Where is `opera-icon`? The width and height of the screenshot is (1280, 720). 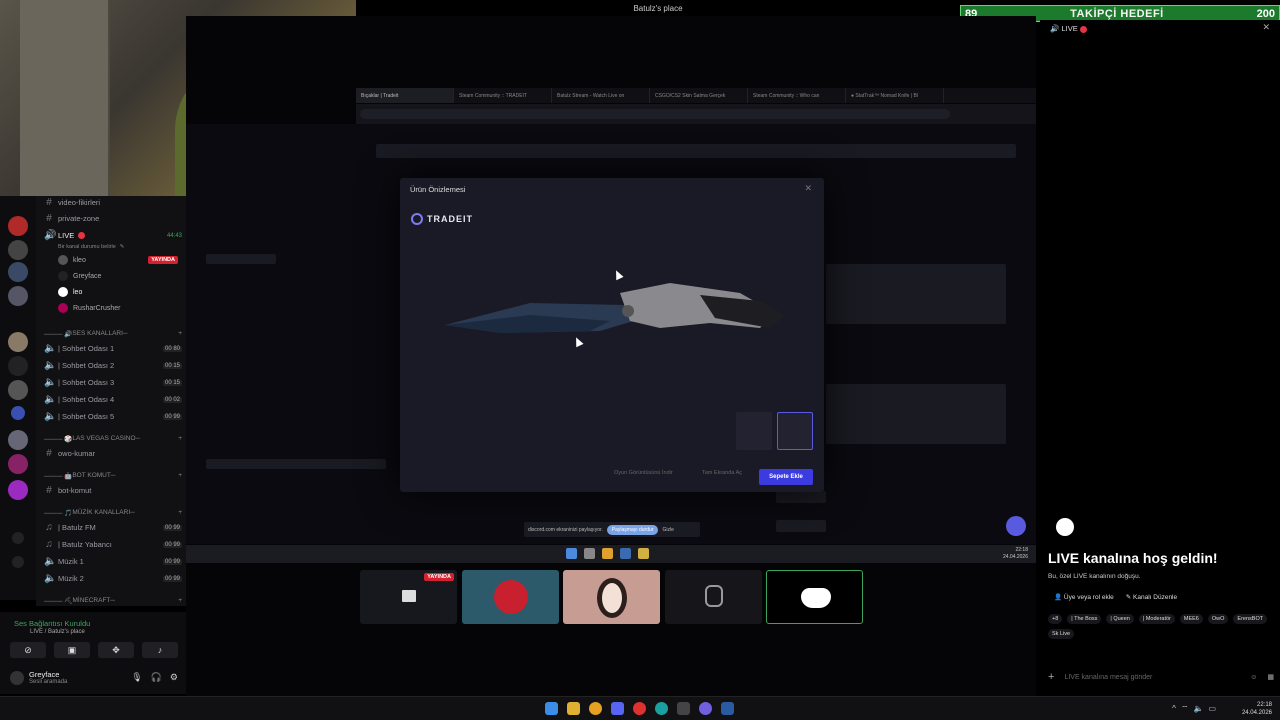
opera-icon is located at coordinates (639, 708).